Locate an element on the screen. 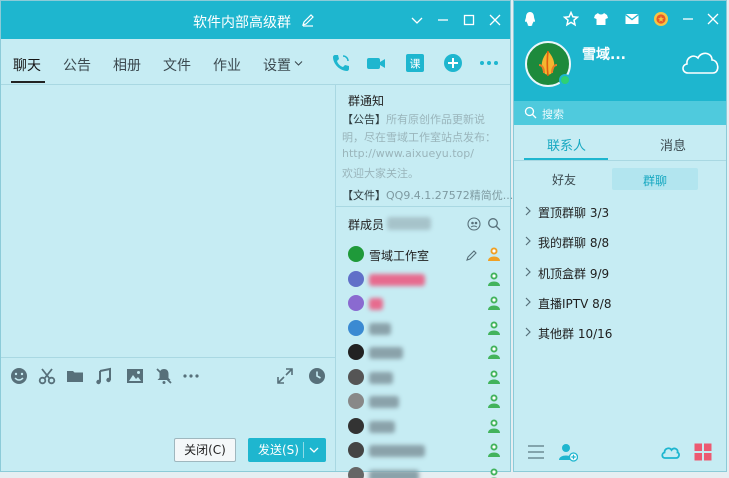 The width and height of the screenshot is (729, 478). history-icon is located at coordinates (317, 376).